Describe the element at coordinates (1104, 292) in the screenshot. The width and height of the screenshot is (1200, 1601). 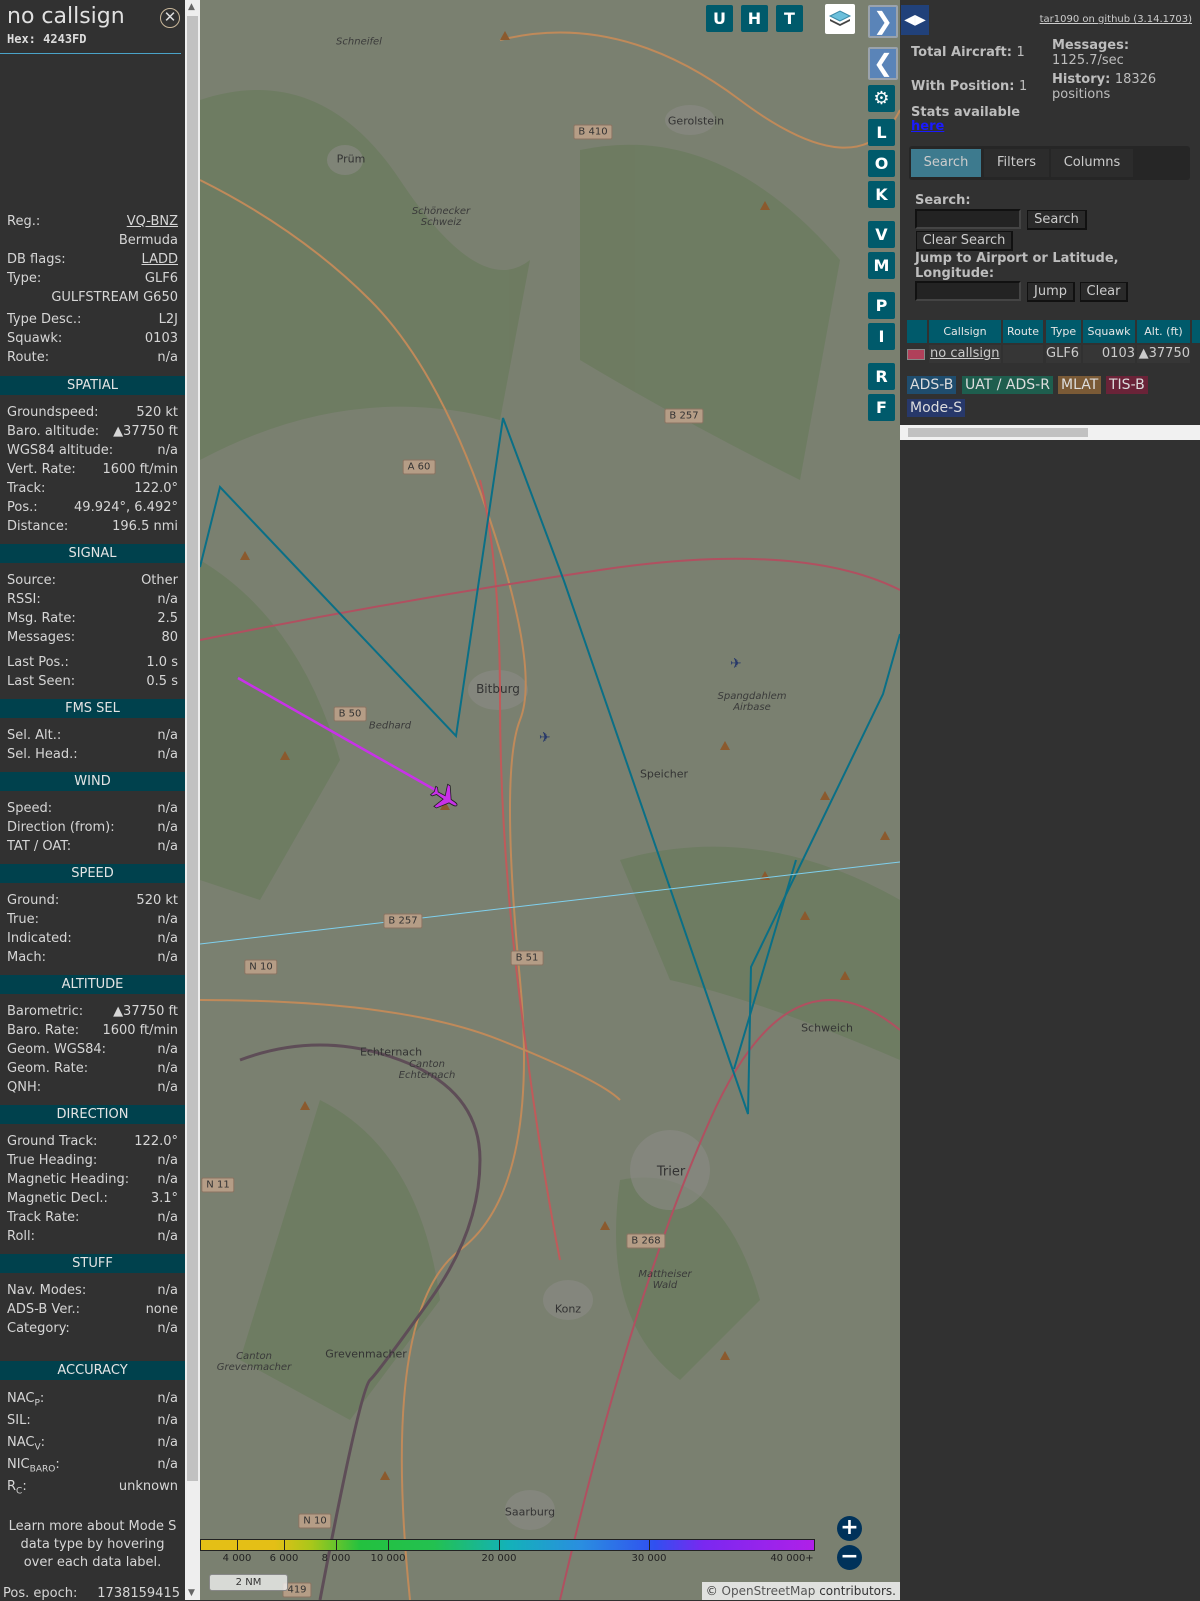
I see `clear-button: Clear` at that location.